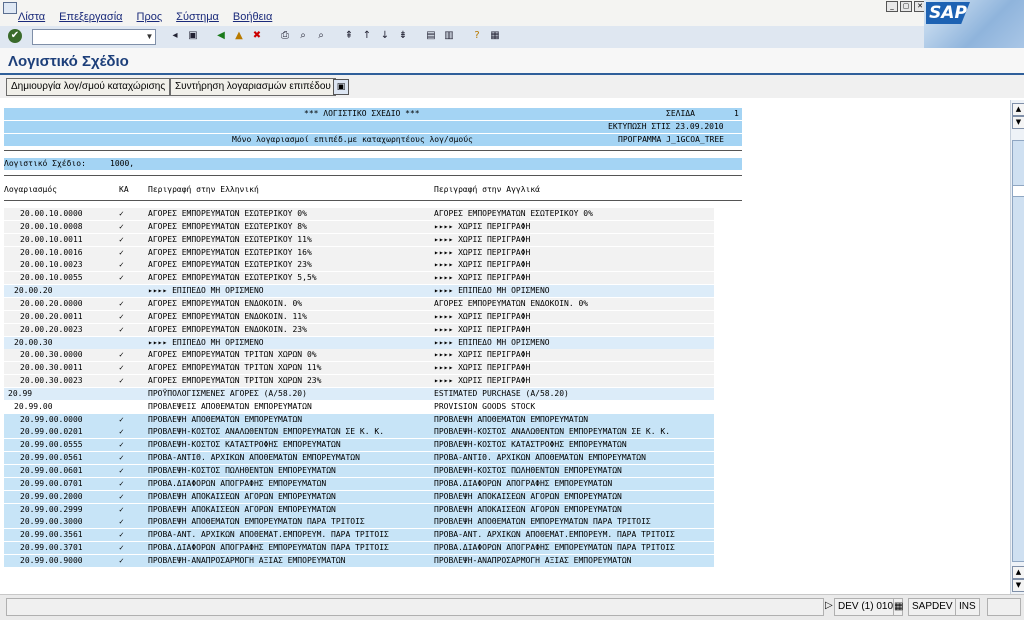 This screenshot has width=1024, height=620. I want to click on vertical-scrollbar: ▲ ▼ ▲ ▼, so click(1017, 347).